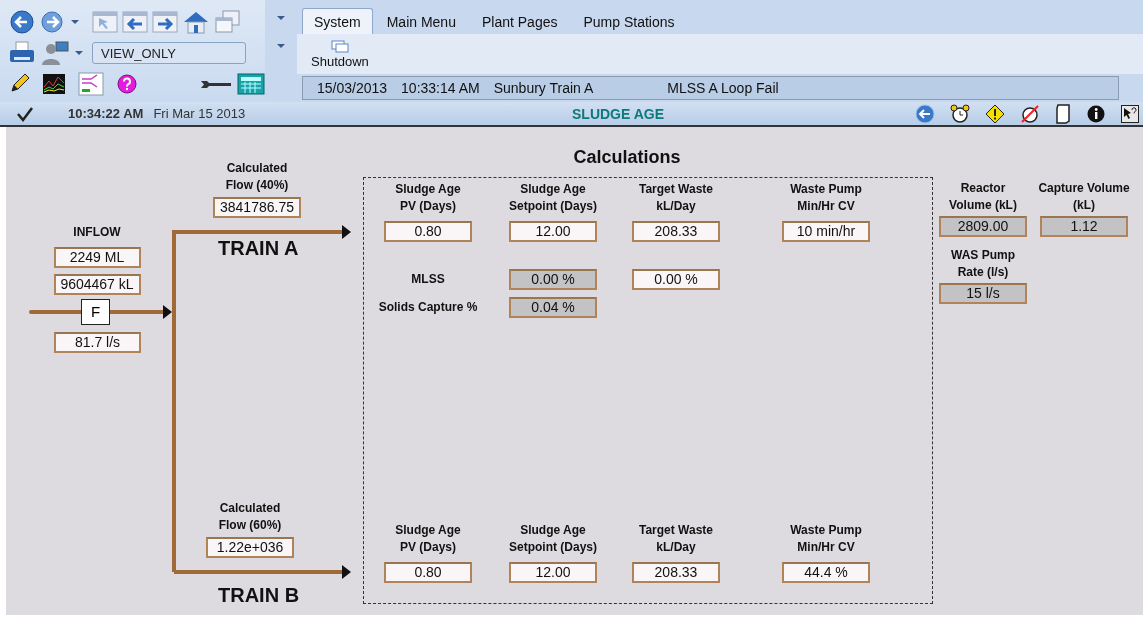  What do you see at coordinates (257, 177) in the screenshot?
I see `flow-label: Calculated Flow (40%)` at bounding box center [257, 177].